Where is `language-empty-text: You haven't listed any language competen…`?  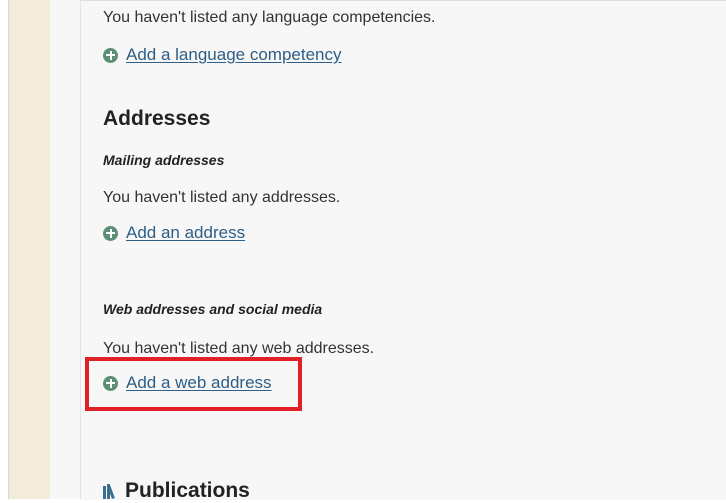 language-empty-text: You haven't listed any language competen… is located at coordinates (269, 17).